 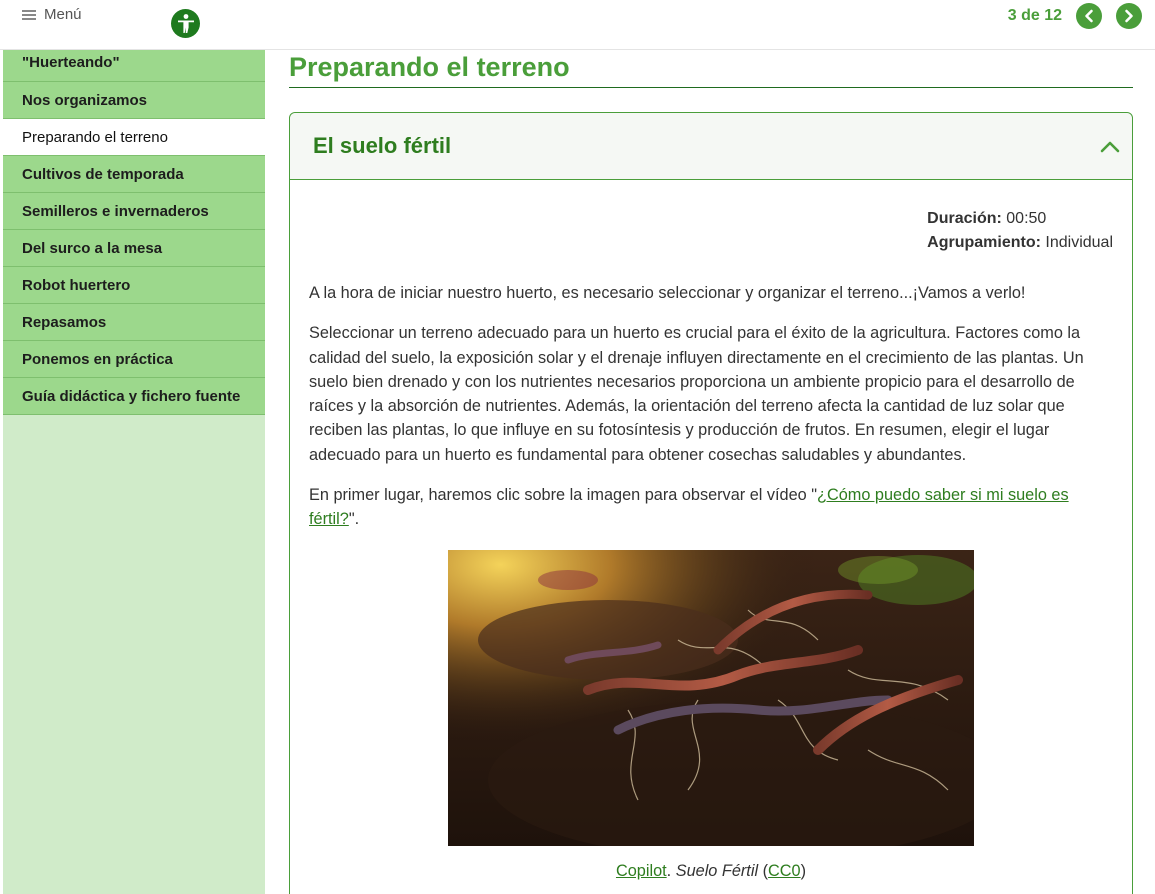 What do you see at coordinates (711, 69) in the screenshot?
I see `page-title: Preparando el terreno` at bounding box center [711, 69].